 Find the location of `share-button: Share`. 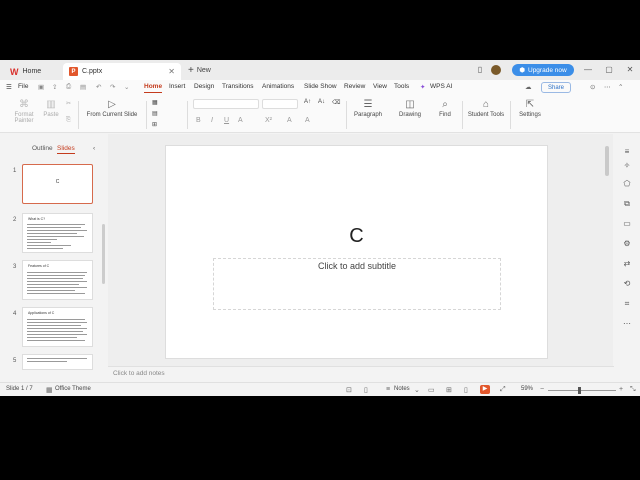

share-button: Share is located at coordinates (556, 87).